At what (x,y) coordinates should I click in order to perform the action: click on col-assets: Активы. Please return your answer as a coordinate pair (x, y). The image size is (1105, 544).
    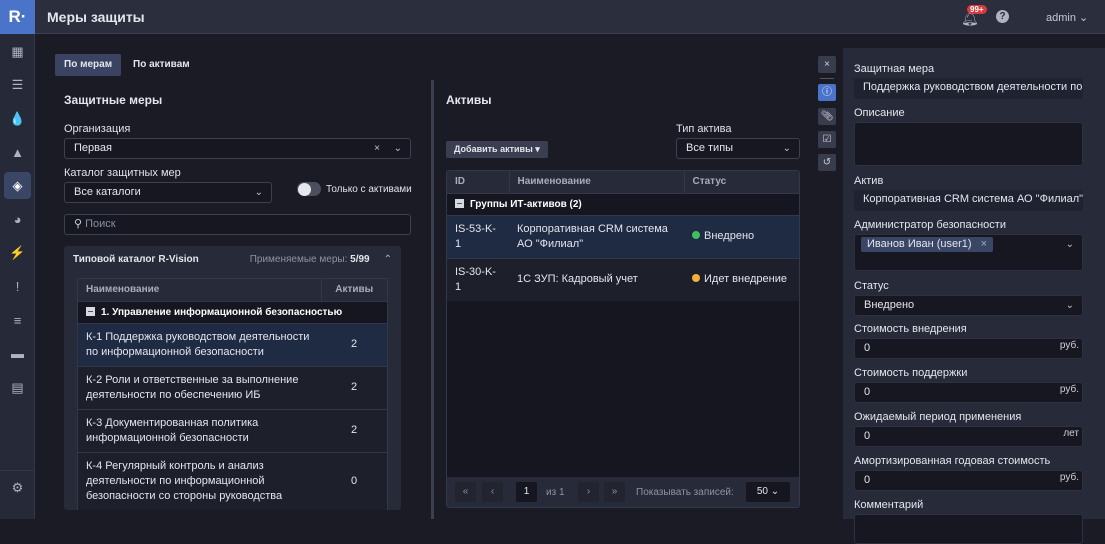
    Looking at the image, I should click on (353, 290).